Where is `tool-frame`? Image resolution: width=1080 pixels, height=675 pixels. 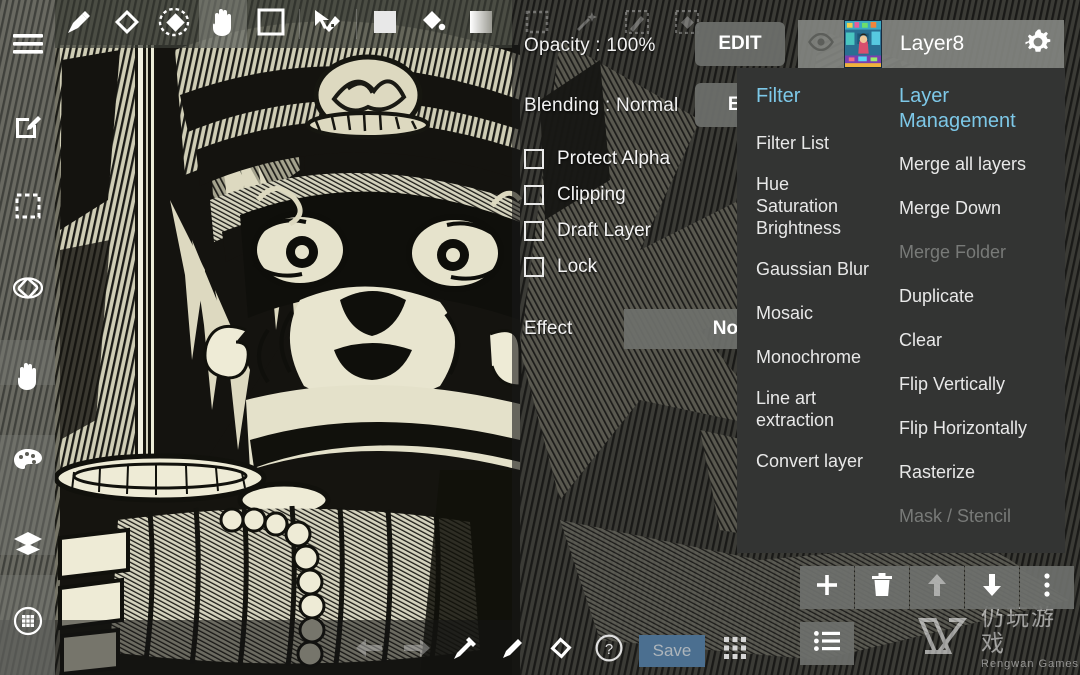
tool-frame is located at coordinates (271, 24).